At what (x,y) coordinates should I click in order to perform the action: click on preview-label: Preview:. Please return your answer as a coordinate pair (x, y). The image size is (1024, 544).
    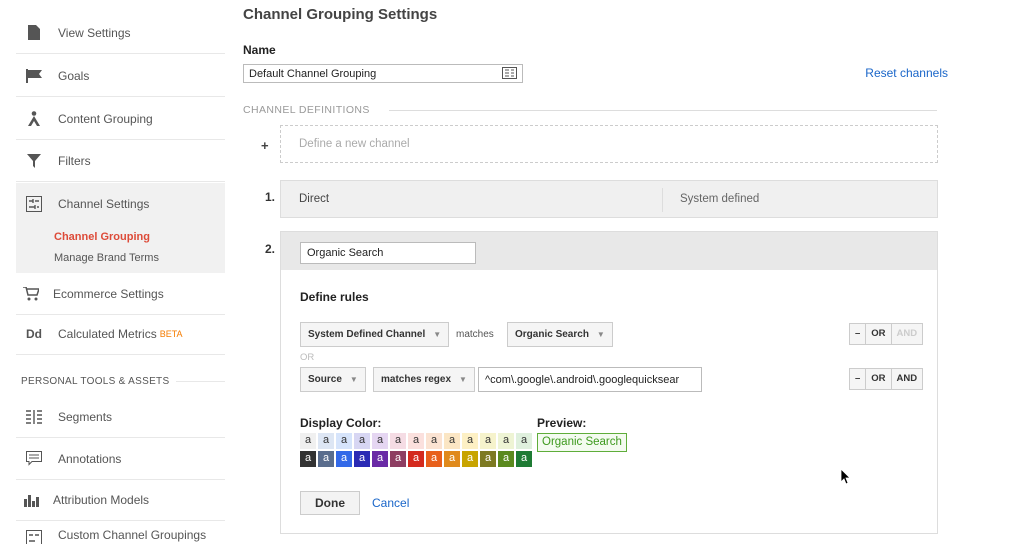
    Looking at the image, I should click on (562, 423).